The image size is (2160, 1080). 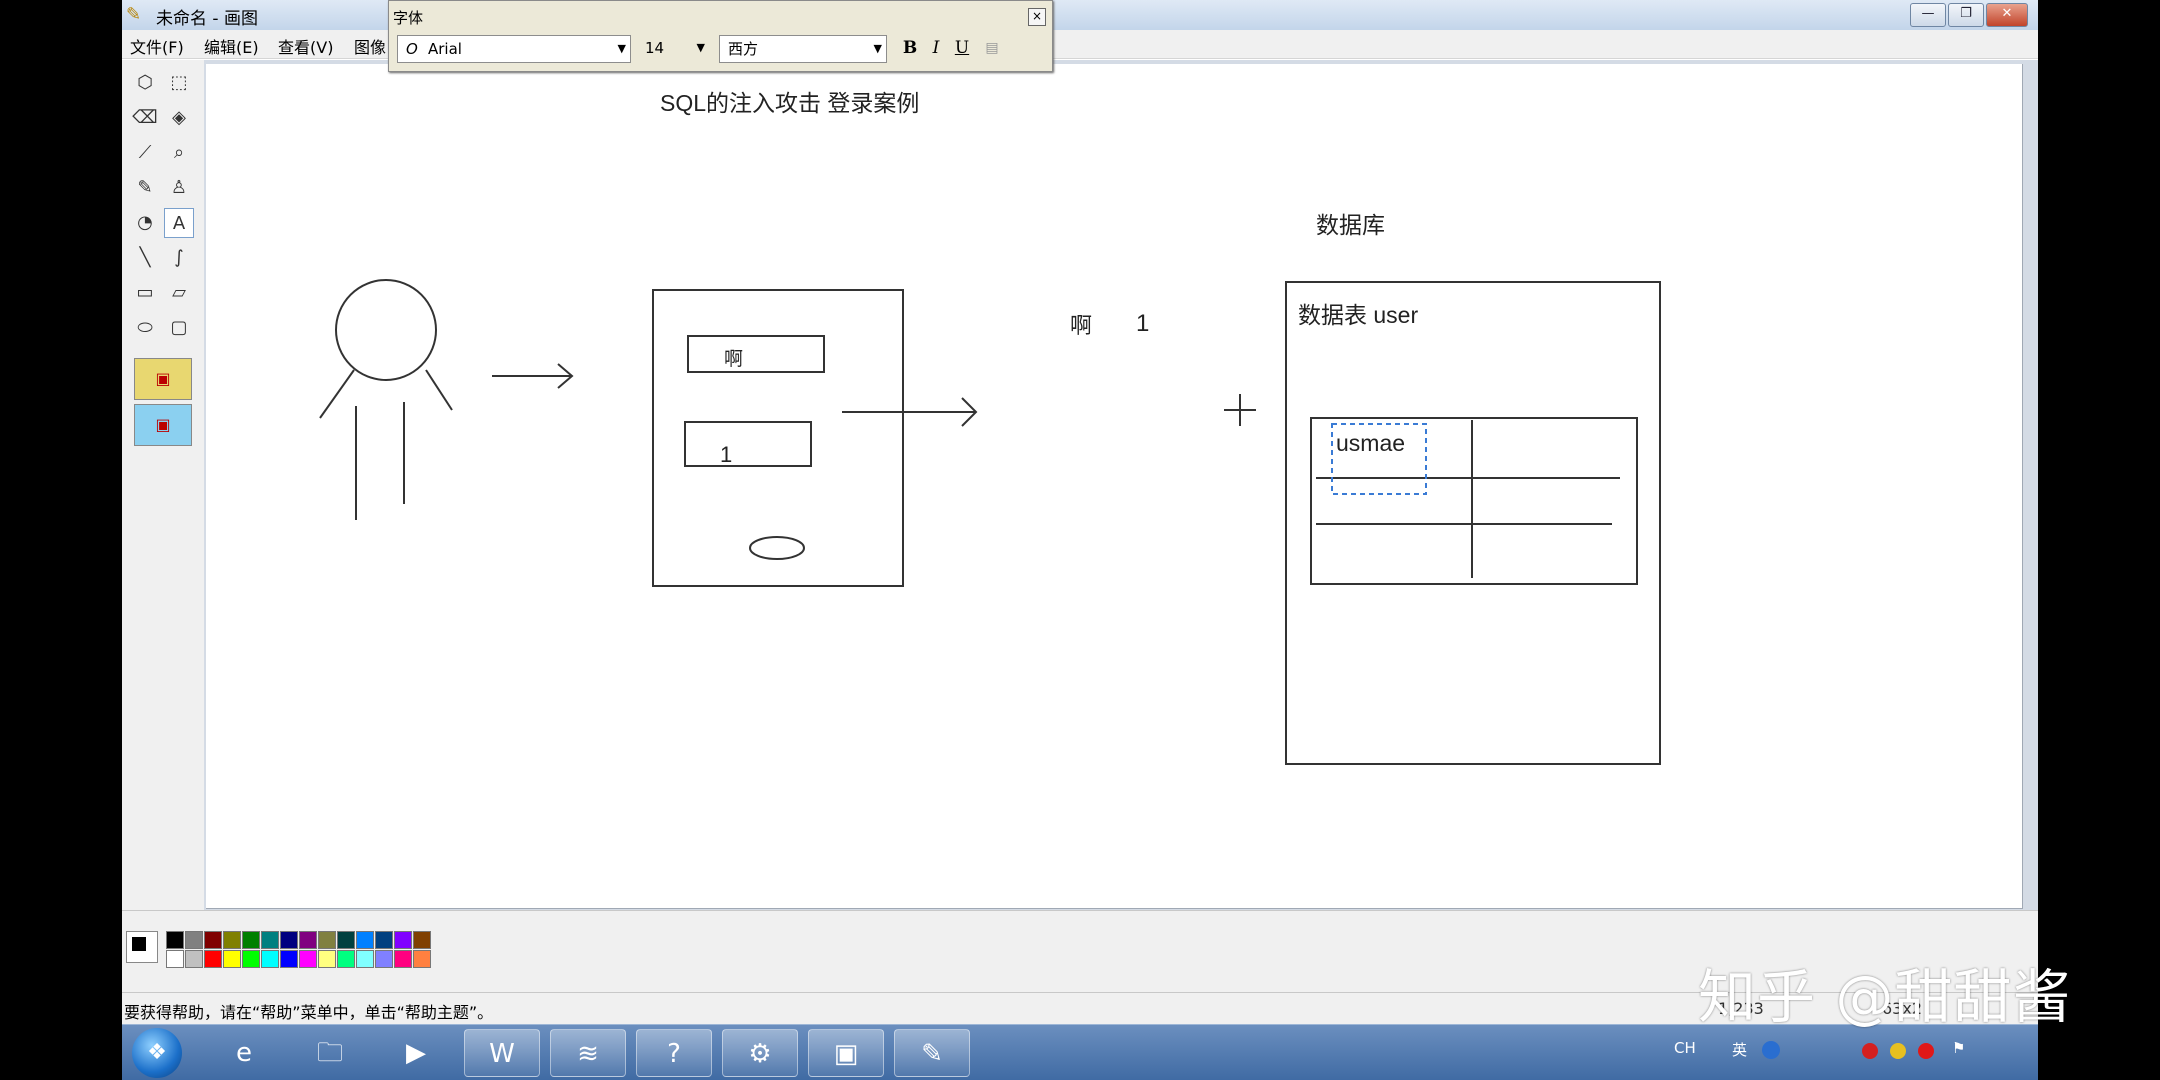 What do you see at coordinates (1358, 315) in the screenshot?
I see `table-label: 数据表 user` at bounding box center [1358, 315].